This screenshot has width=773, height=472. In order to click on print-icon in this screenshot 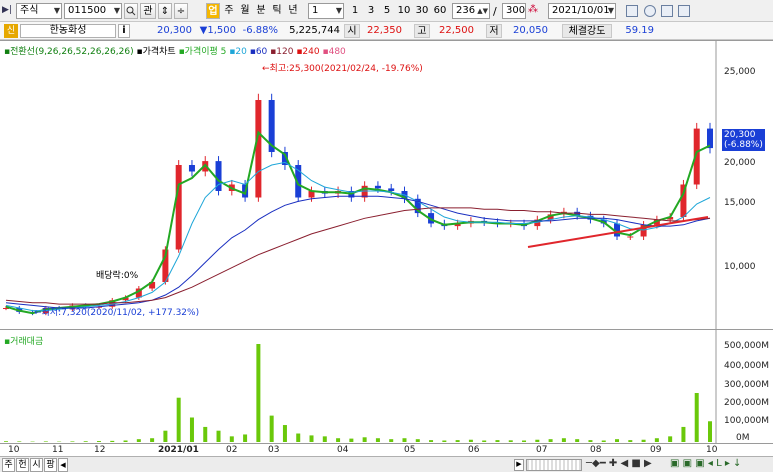, I will do `click(667, 11)`.